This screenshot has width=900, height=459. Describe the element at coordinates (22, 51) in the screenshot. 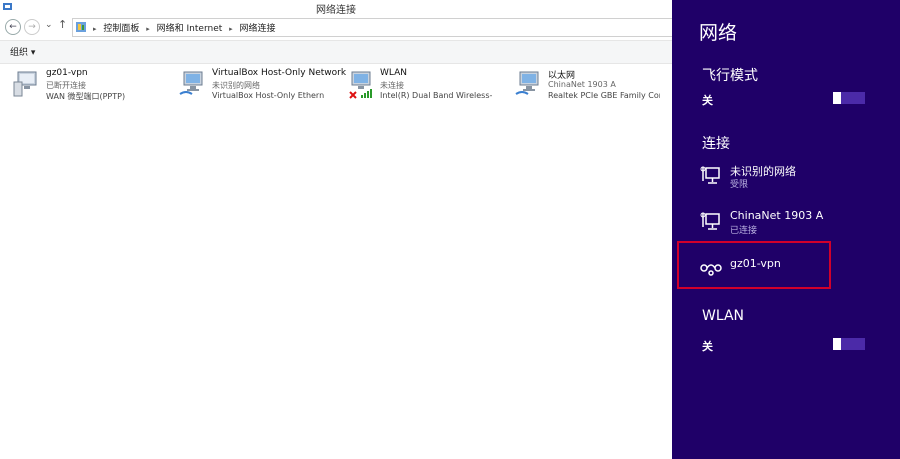

I see `organize-menu-button: 组织 ▾` at that location.